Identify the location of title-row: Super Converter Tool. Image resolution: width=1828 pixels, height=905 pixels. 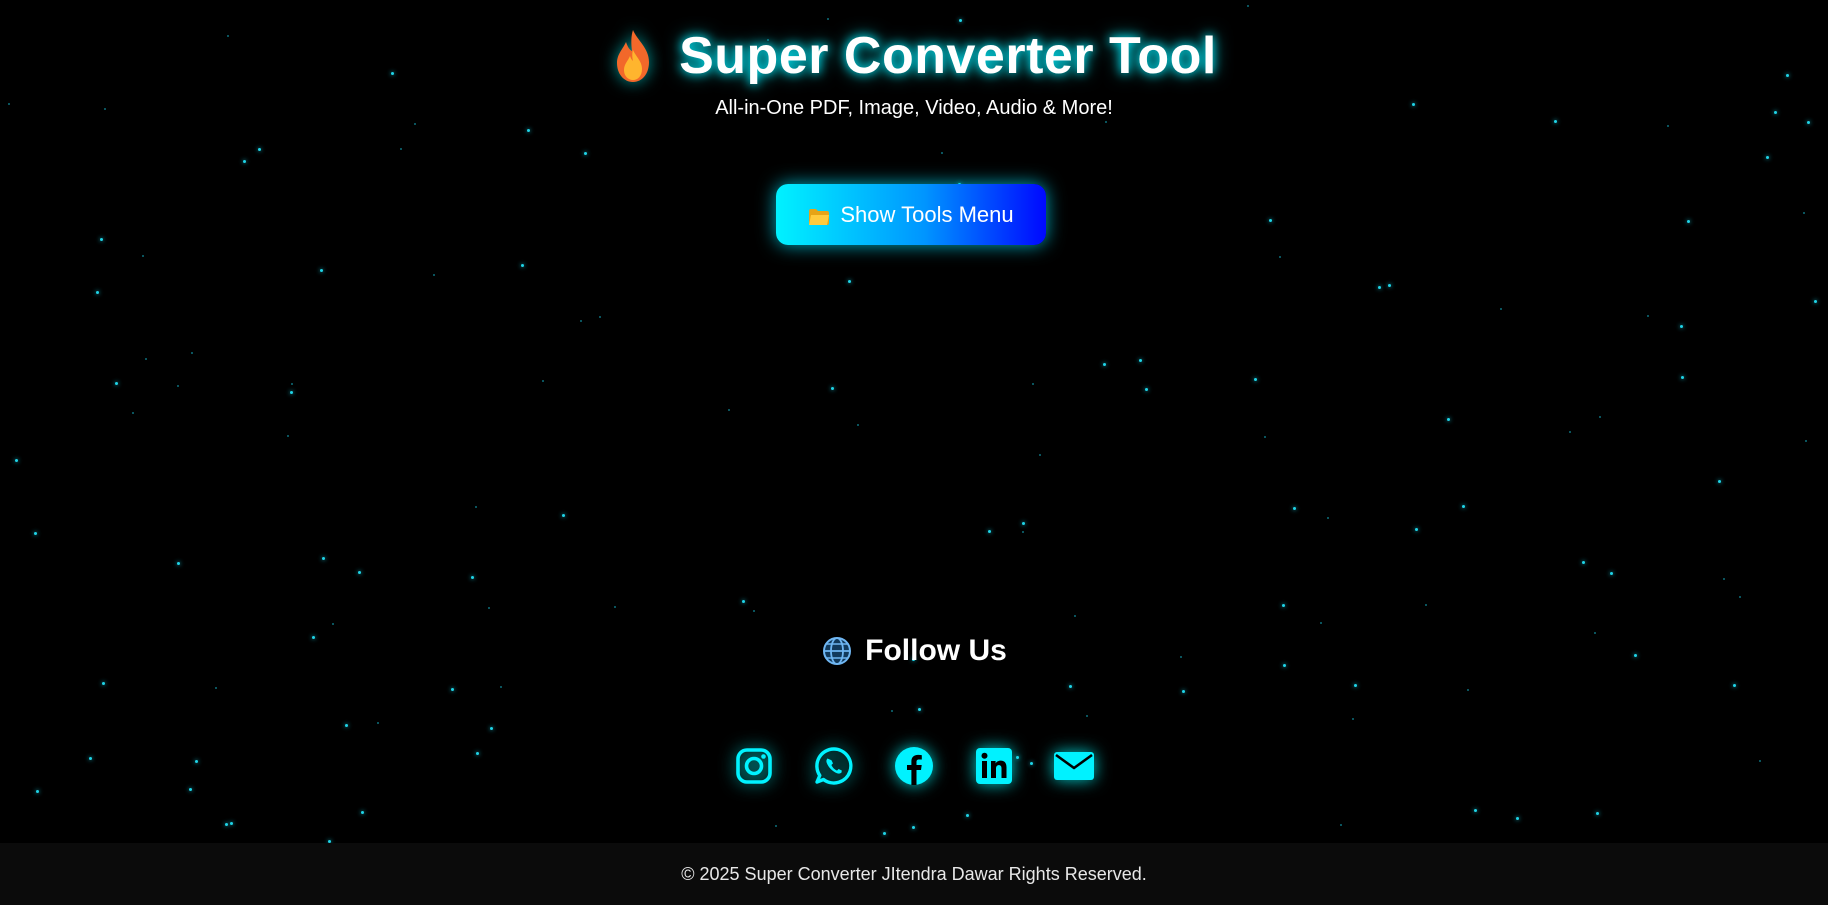
(914, 56).